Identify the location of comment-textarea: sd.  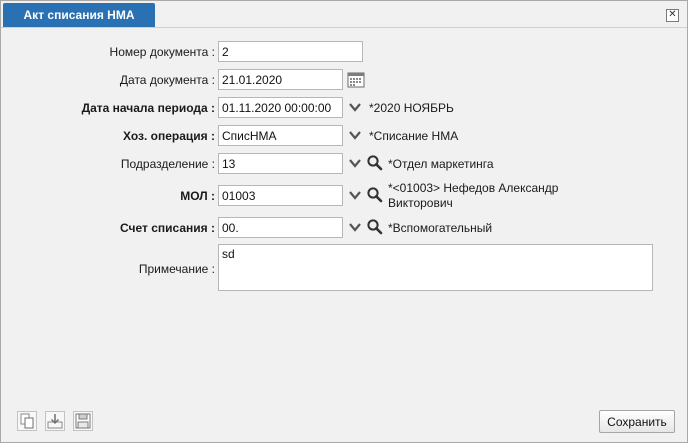
(435, 267).